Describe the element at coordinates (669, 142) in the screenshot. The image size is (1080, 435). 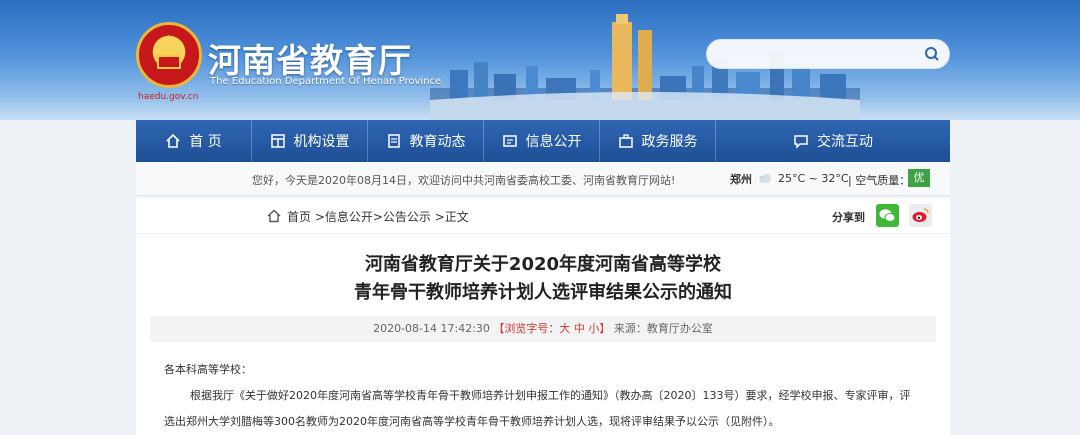
I see `nav-label: 政务服务` at that location.